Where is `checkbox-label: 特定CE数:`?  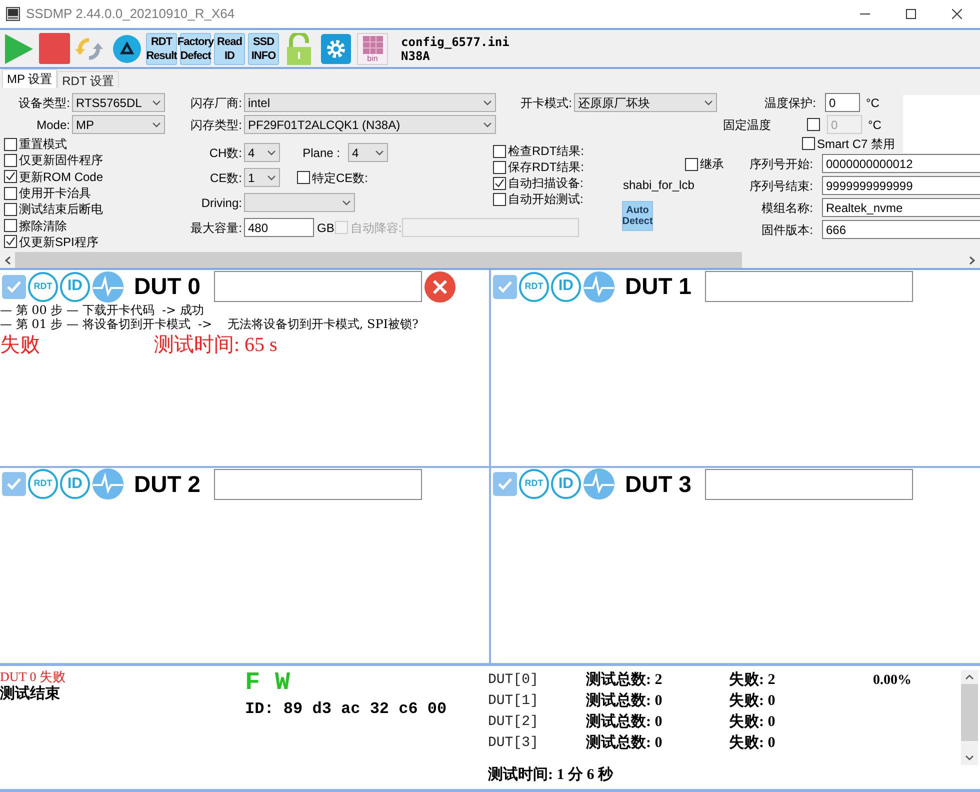
checkbox-label: 特定CE数: is located at coordinates (340, 178).